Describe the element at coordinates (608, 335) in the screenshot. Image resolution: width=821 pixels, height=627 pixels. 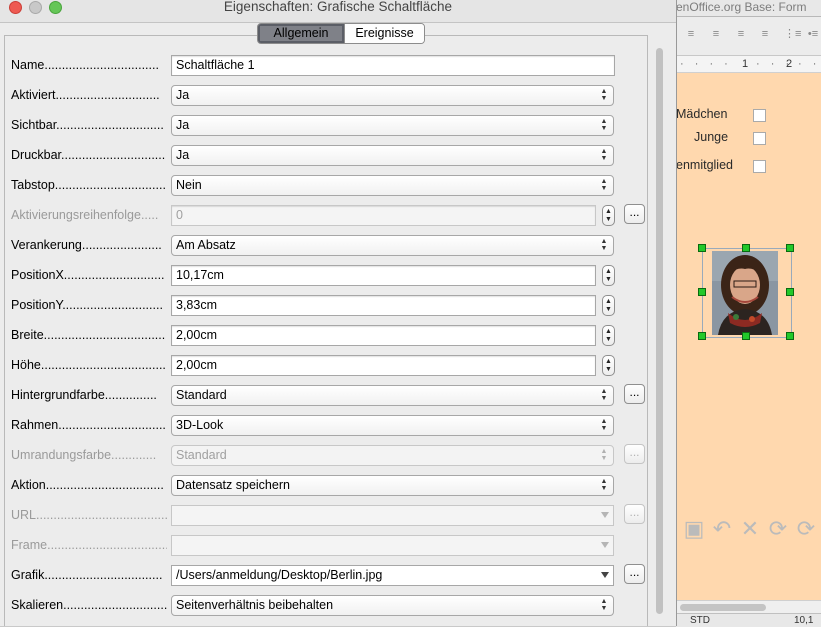
I see `breite-stepper: ▲ ▼` at that location.